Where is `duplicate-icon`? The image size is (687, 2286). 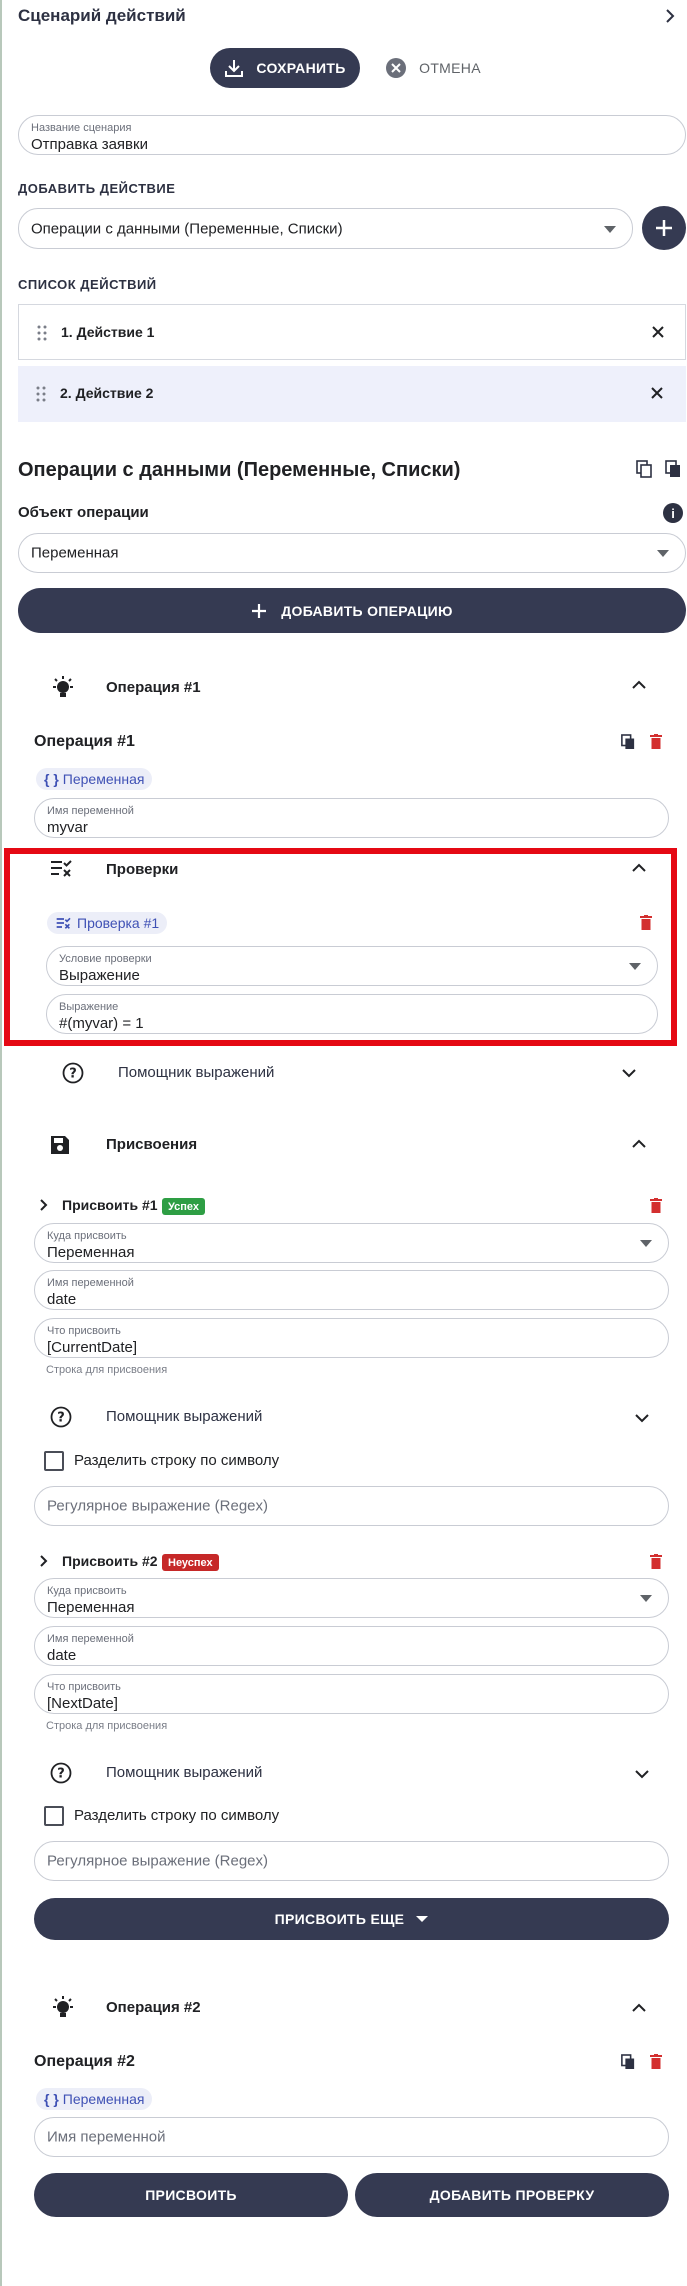 duplicate-icon is located at coordinates (673, 469).